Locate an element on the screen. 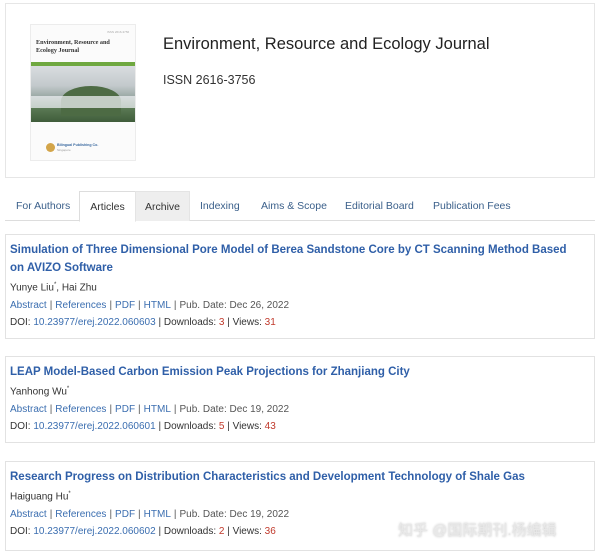 This screenshot has width=600, height=555. views-count: 43 is located at coordinates (270, 426).